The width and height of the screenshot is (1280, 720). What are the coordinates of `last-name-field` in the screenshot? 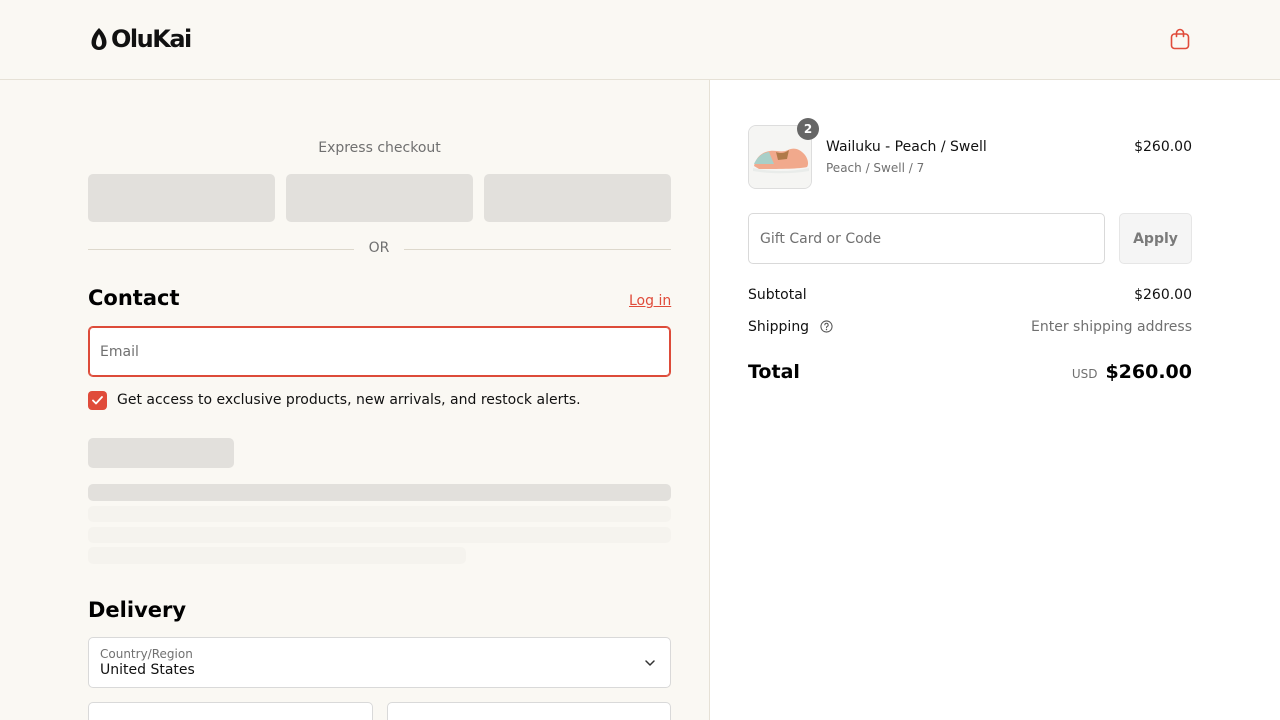 It's located at (529, 711).